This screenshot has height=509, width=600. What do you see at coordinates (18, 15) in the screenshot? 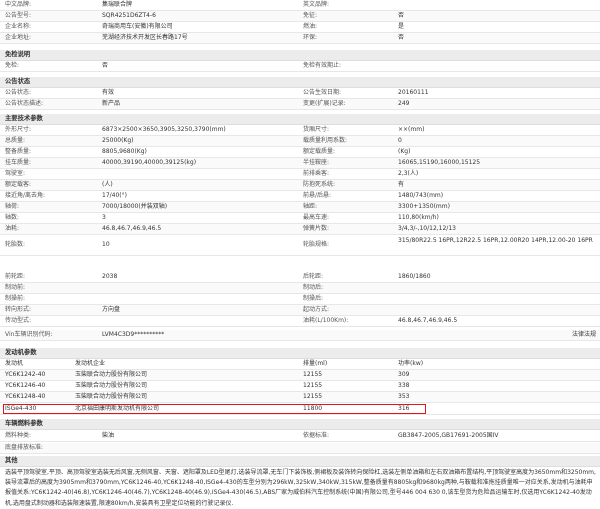
I see `label-model: 公告型号:` at bounding box center [18, 15].